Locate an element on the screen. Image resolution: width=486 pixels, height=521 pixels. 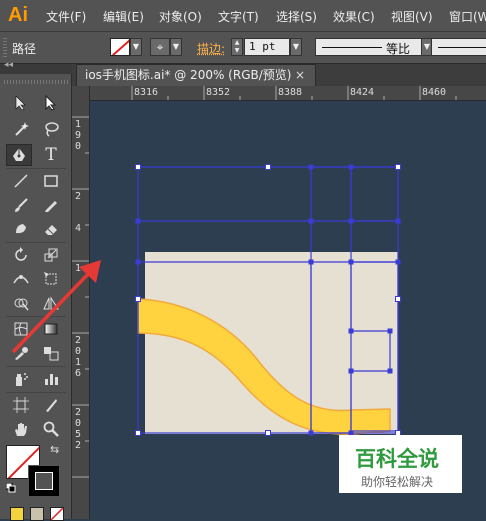
ruler-left-label: 2052 is located at coordinates (78, 429).